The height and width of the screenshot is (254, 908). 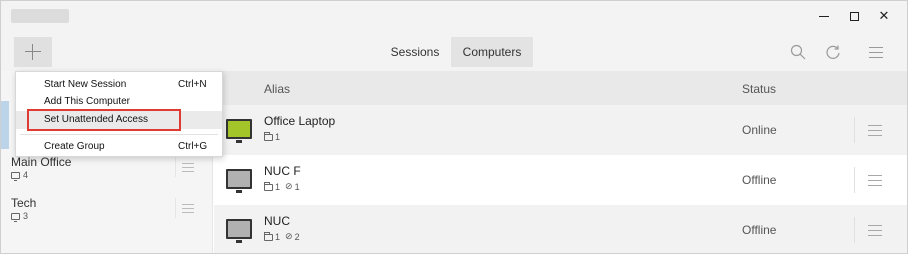 I want to click on refresh-button, so click(x=833, y=52).